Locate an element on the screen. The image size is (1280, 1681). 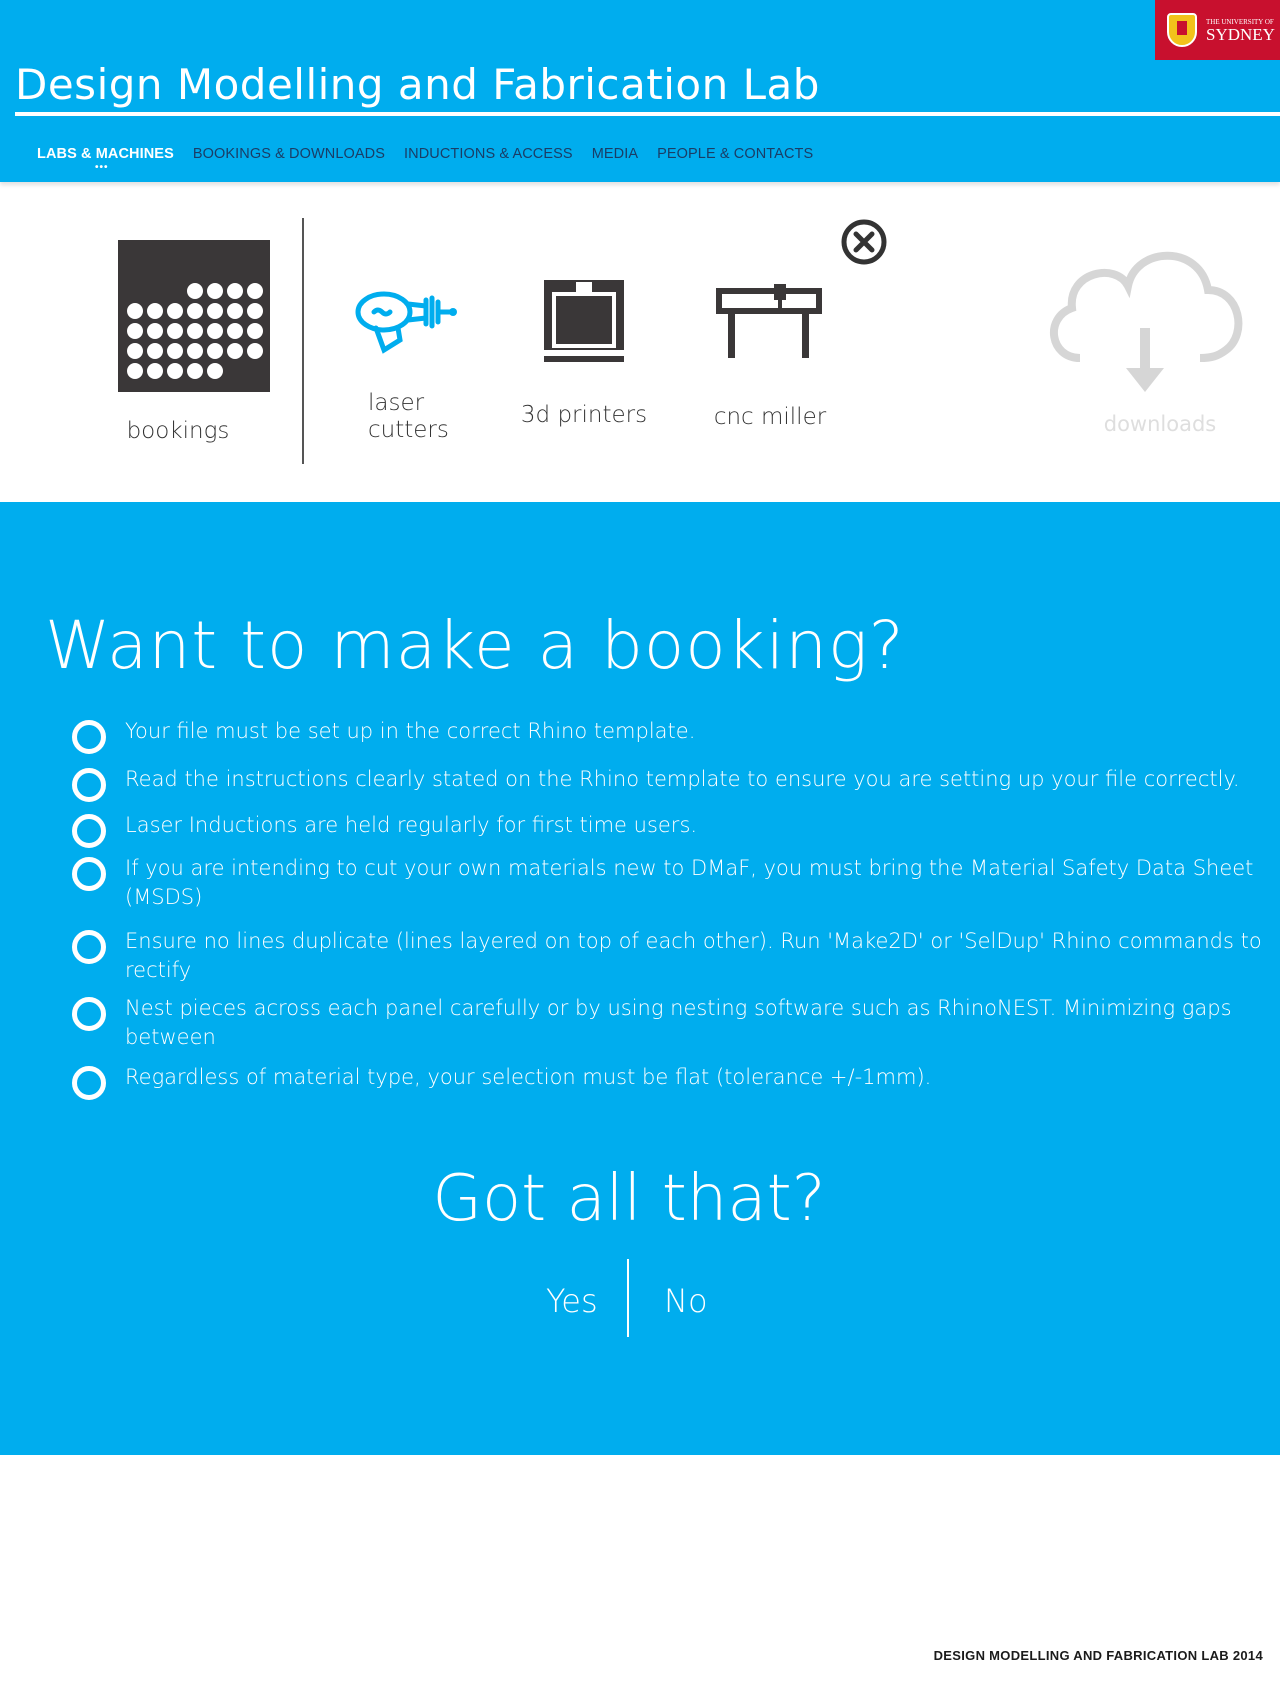
laser-cutters-label: laser cutters is located at coordinates (413, 417).